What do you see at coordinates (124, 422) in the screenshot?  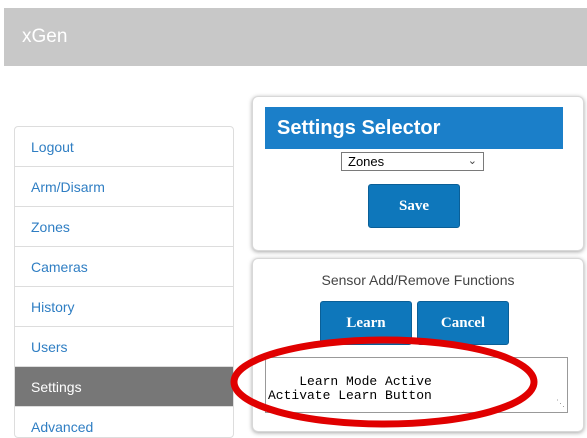 I see `sidebar-item-advanced: Advanced` at bounding box center [124, 422].